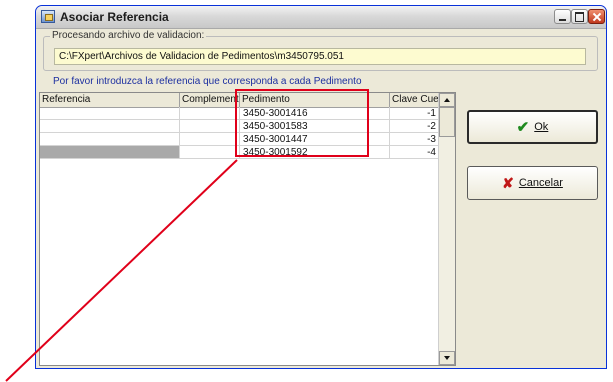 This screenshot has width=613, height=382. Describe the element at coordinates (415, 100) in the screenshot. I see `header-clave-cuenta: Clave Cuenta` at that location.